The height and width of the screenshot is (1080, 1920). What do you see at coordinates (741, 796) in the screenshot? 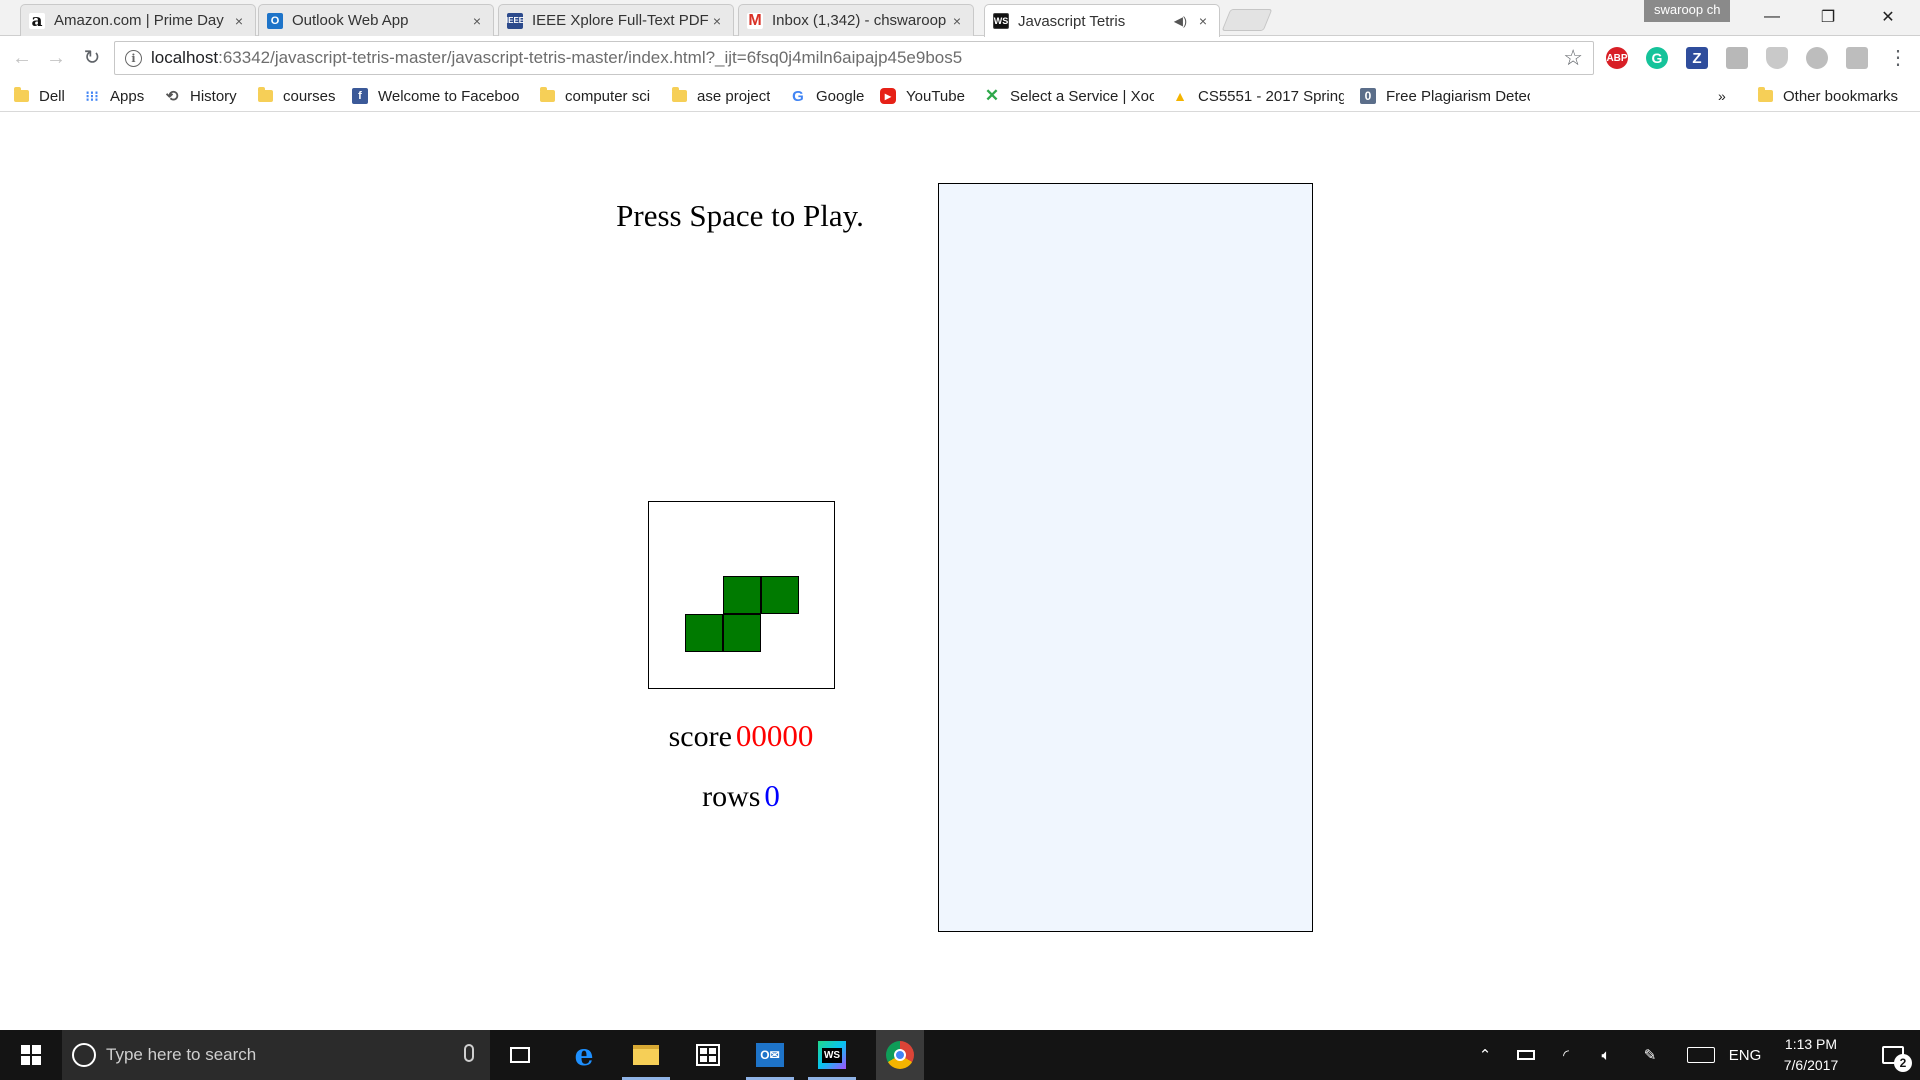
I see `rows-display: rows 0` at bounding box center [741, 796].